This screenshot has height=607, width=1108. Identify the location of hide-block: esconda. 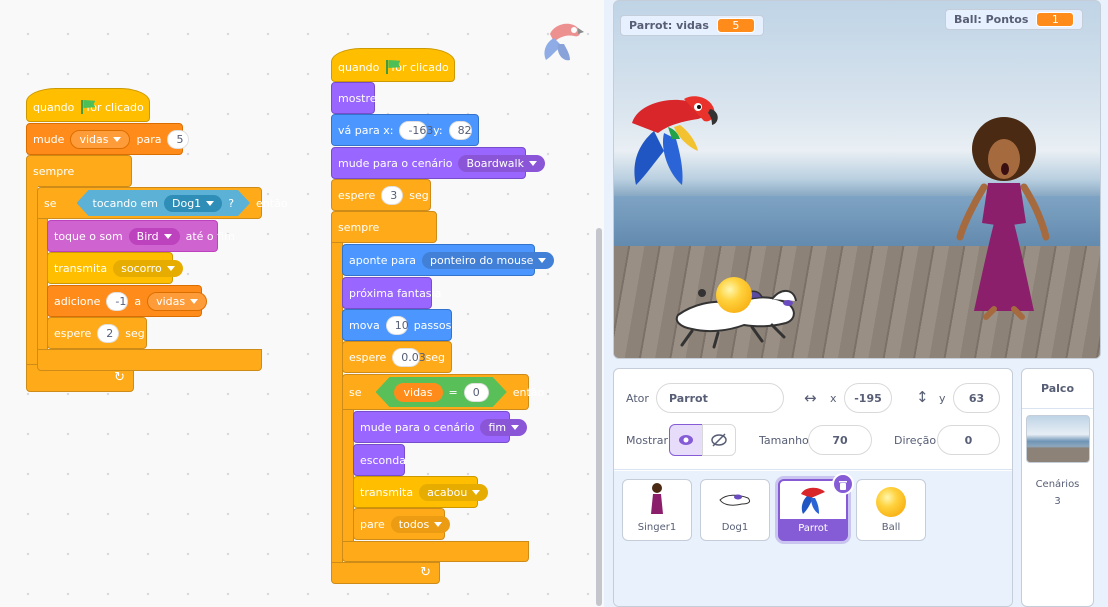
(379, 460).